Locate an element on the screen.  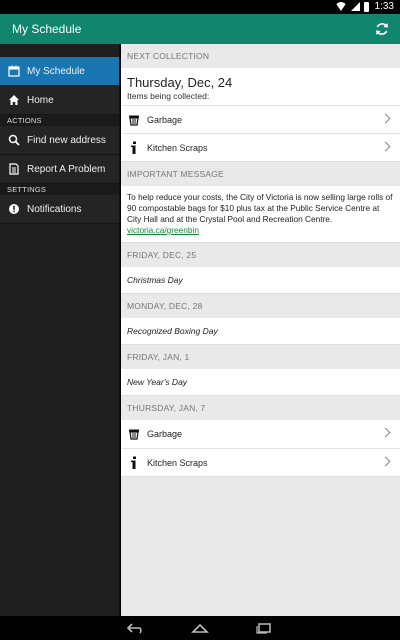
alert-icon is located at coordinates (13, 209).